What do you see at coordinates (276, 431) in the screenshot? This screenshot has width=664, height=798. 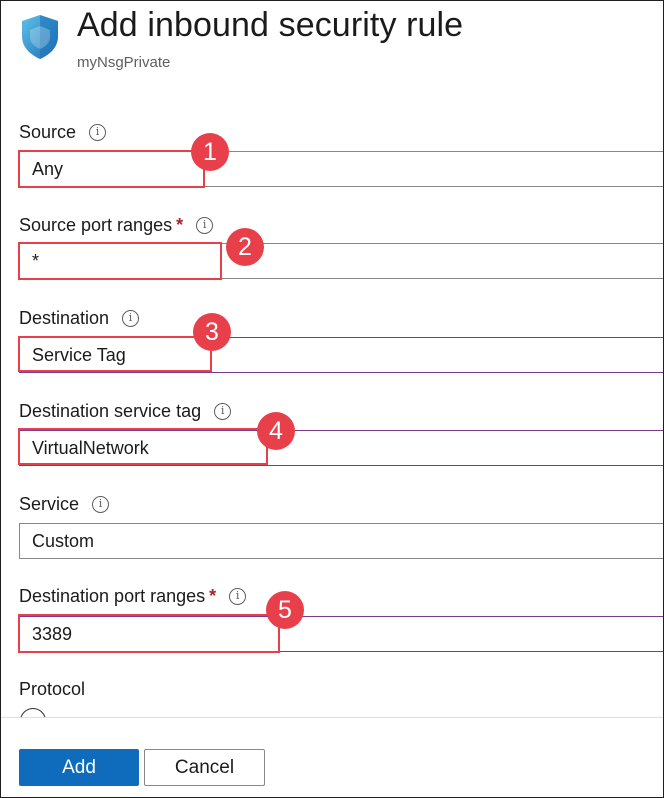 I see `step-badge: 4` at bounding box center [276, 431].